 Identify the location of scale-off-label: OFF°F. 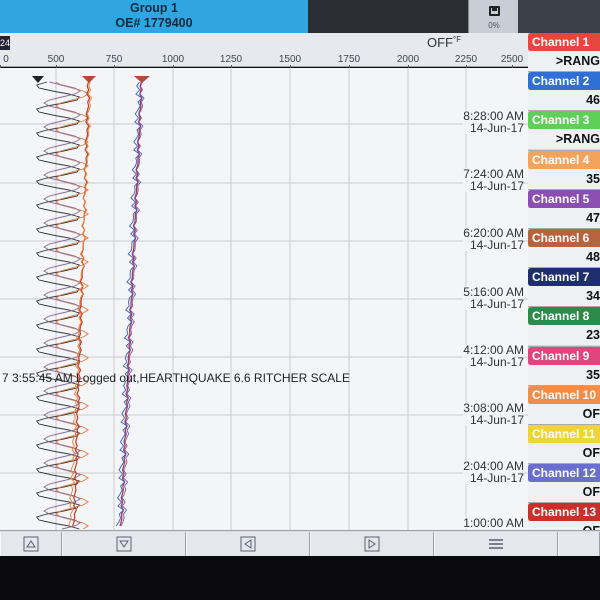
(444, 42).